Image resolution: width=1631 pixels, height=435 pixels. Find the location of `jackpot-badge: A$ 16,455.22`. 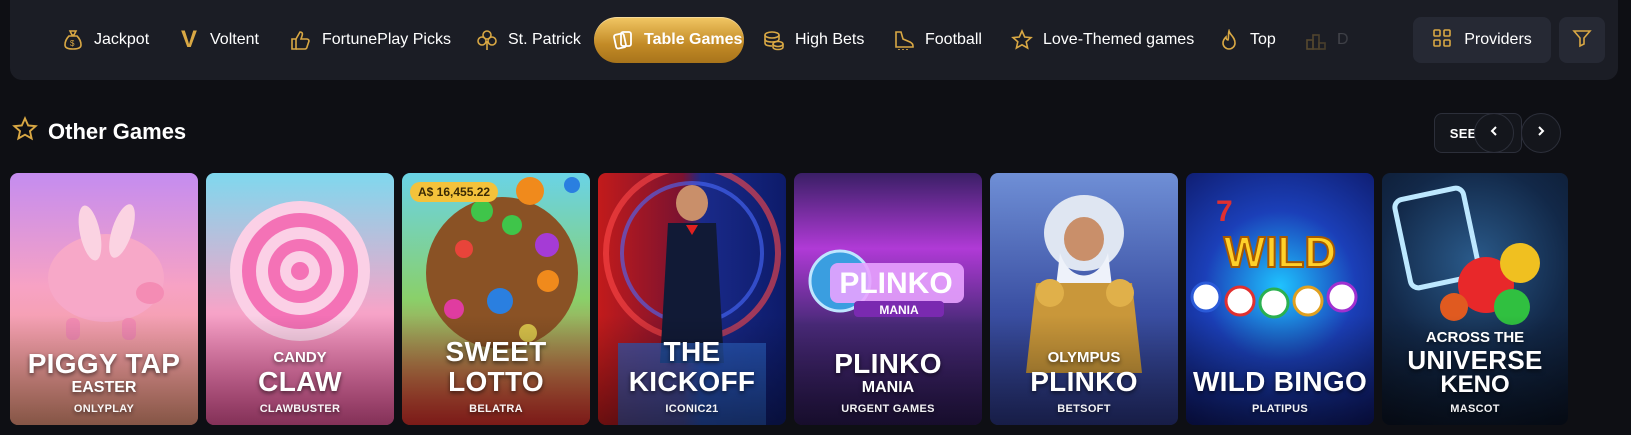

jackpot-badge: A$ 16,455.22 is located at coordinates (454, 192).